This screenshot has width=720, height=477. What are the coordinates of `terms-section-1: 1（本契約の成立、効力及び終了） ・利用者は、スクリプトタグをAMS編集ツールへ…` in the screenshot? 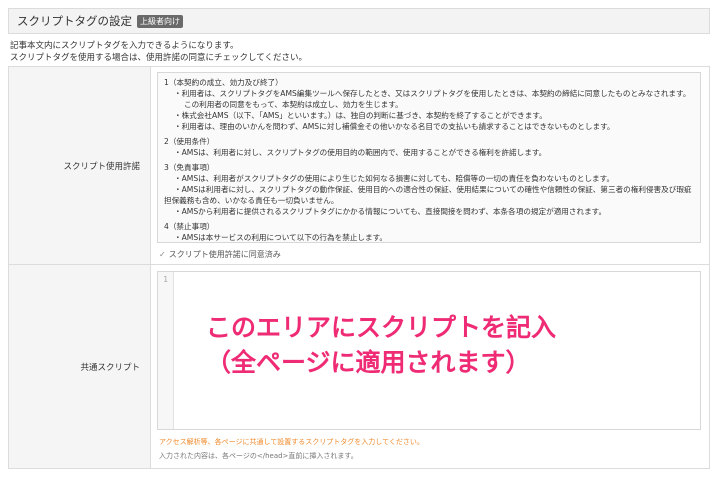 It's located at (429, 104).